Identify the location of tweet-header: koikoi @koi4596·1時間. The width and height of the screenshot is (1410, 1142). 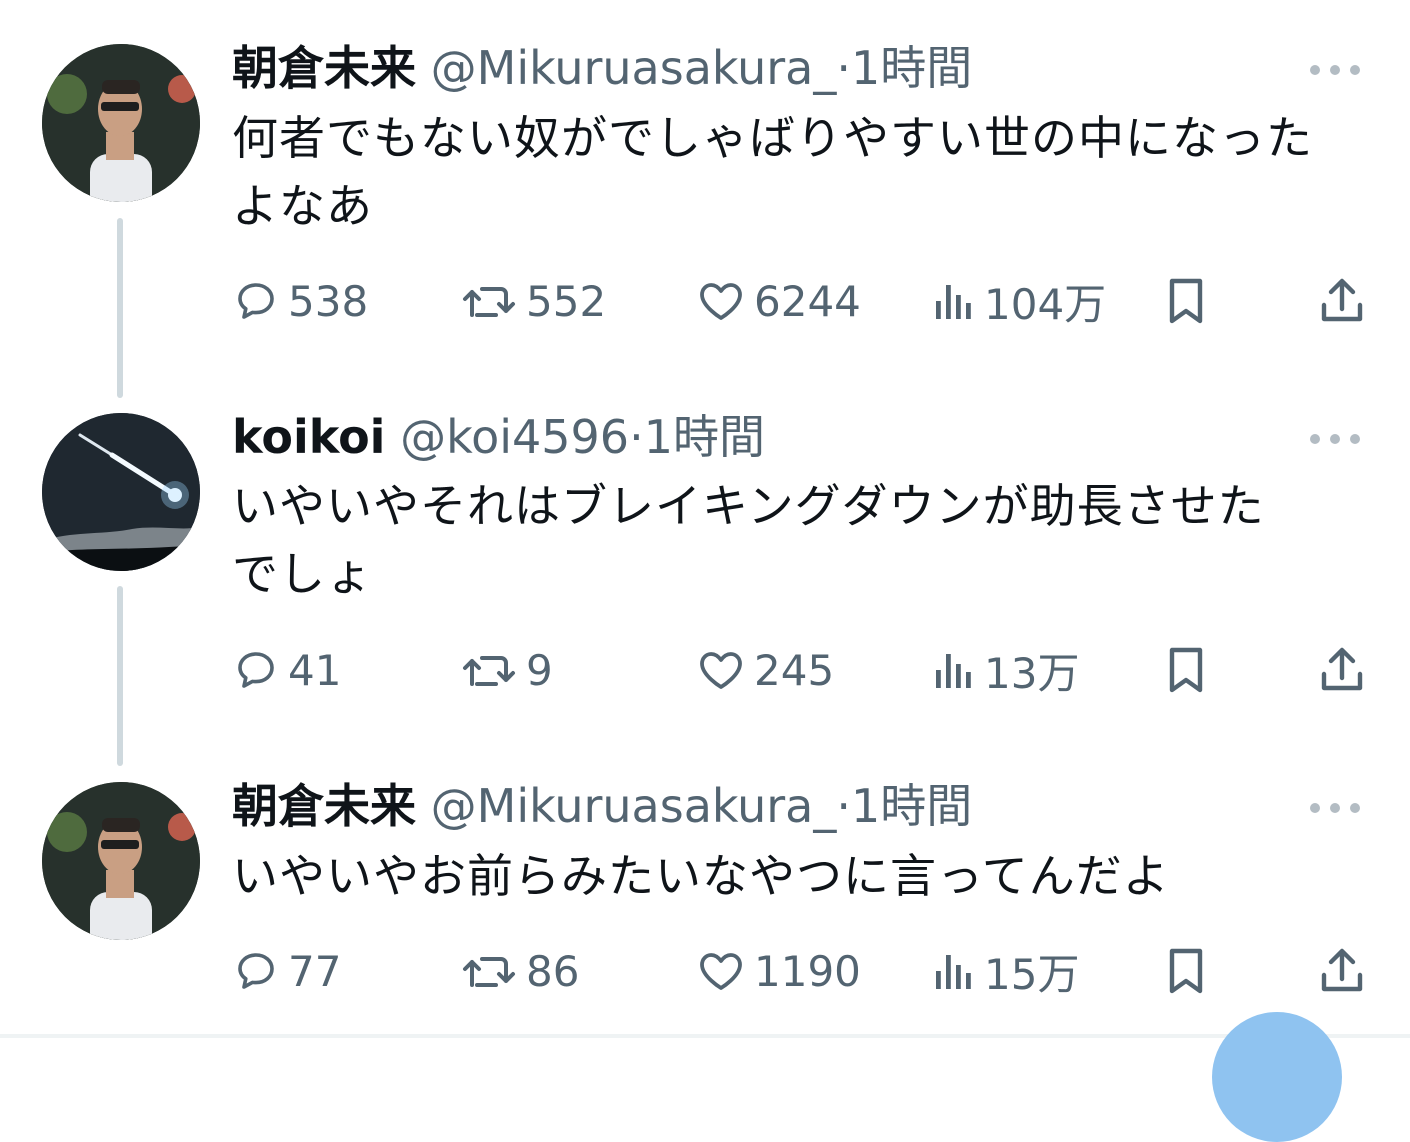
(498, 437).